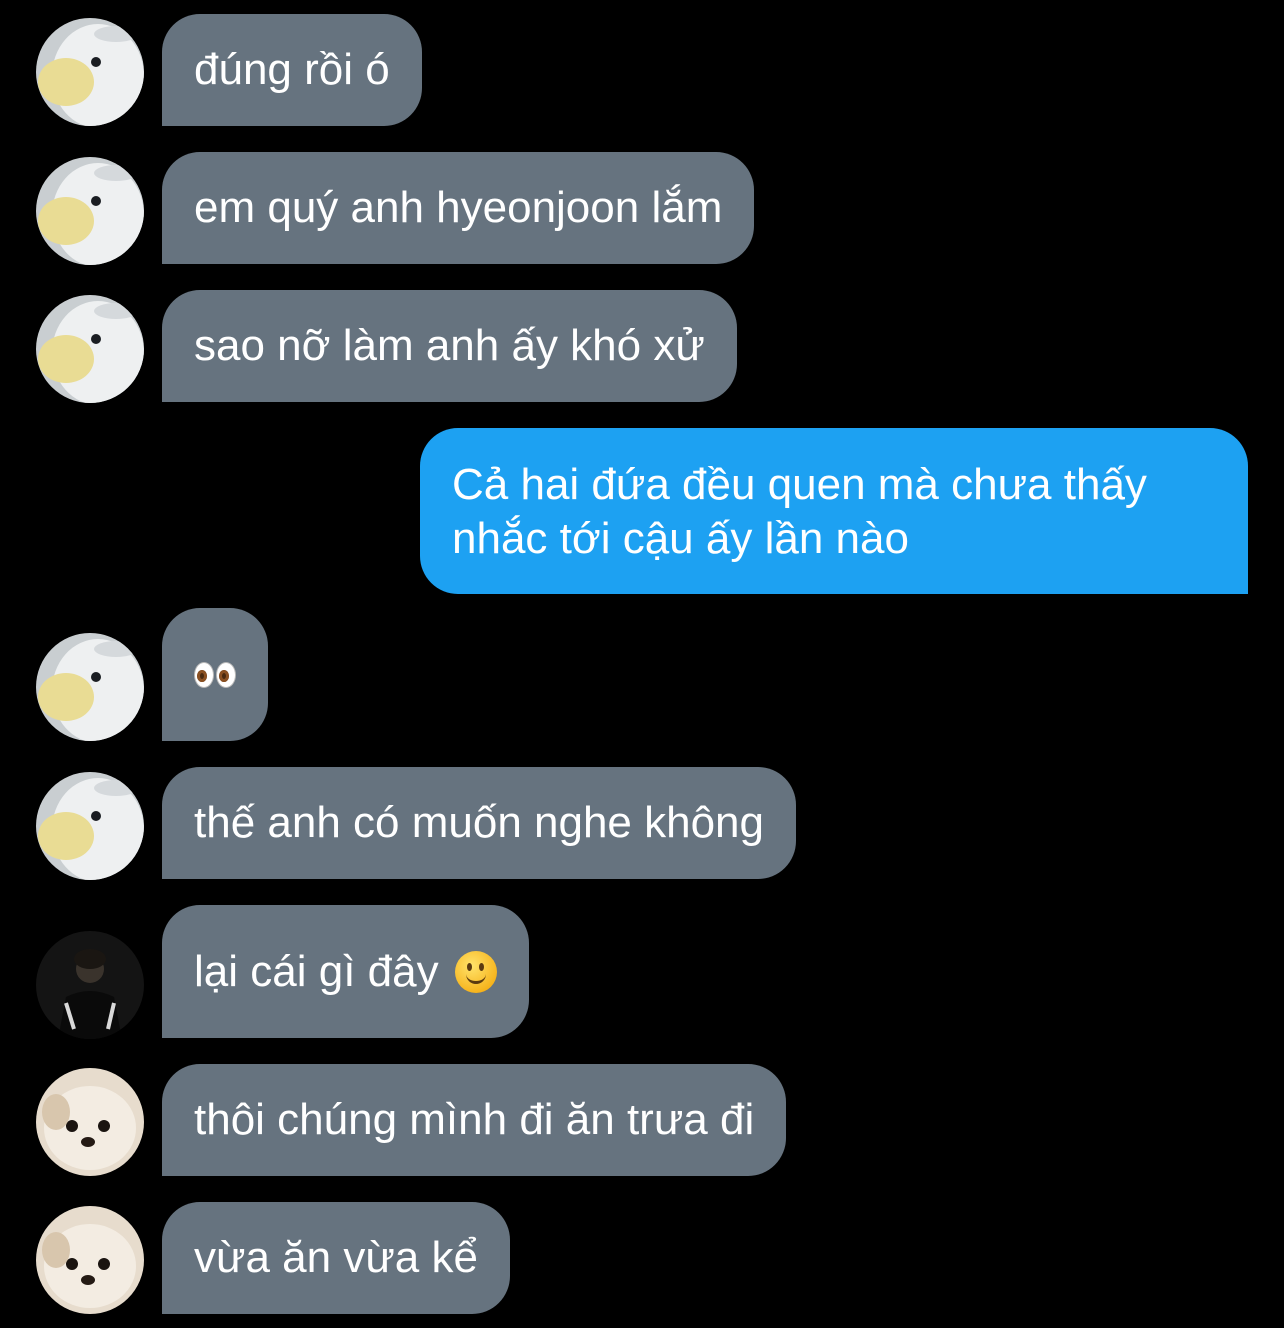 The width and height of the screenshot is (1284, 1328). I want to click on message-bubble: thôi chúng mình đi ăn trưa đi, so click(474, 1120).